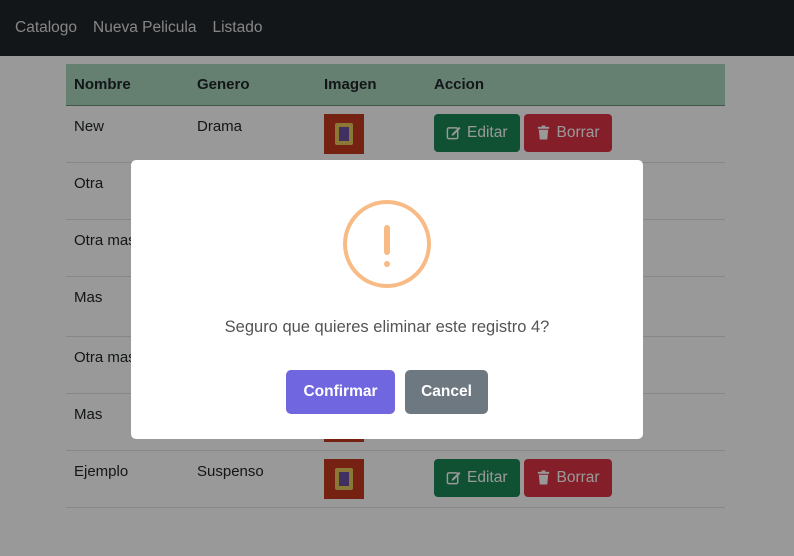  I want to click on warning-icon, so click(387, 244).